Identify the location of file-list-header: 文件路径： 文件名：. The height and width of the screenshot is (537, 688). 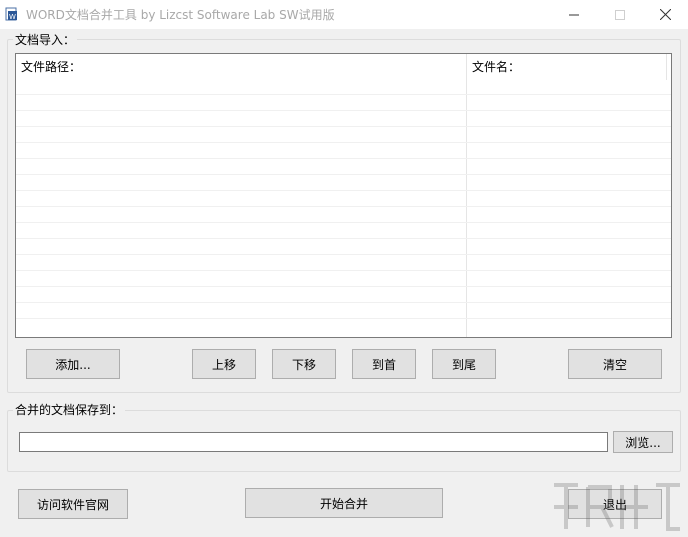
(343, 67).